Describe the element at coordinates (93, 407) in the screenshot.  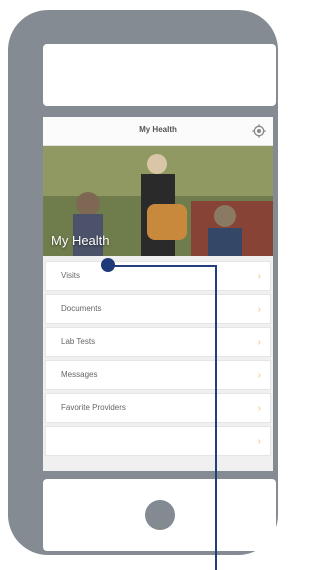
I see `menu-item-label: Favorite Providers` at that location.